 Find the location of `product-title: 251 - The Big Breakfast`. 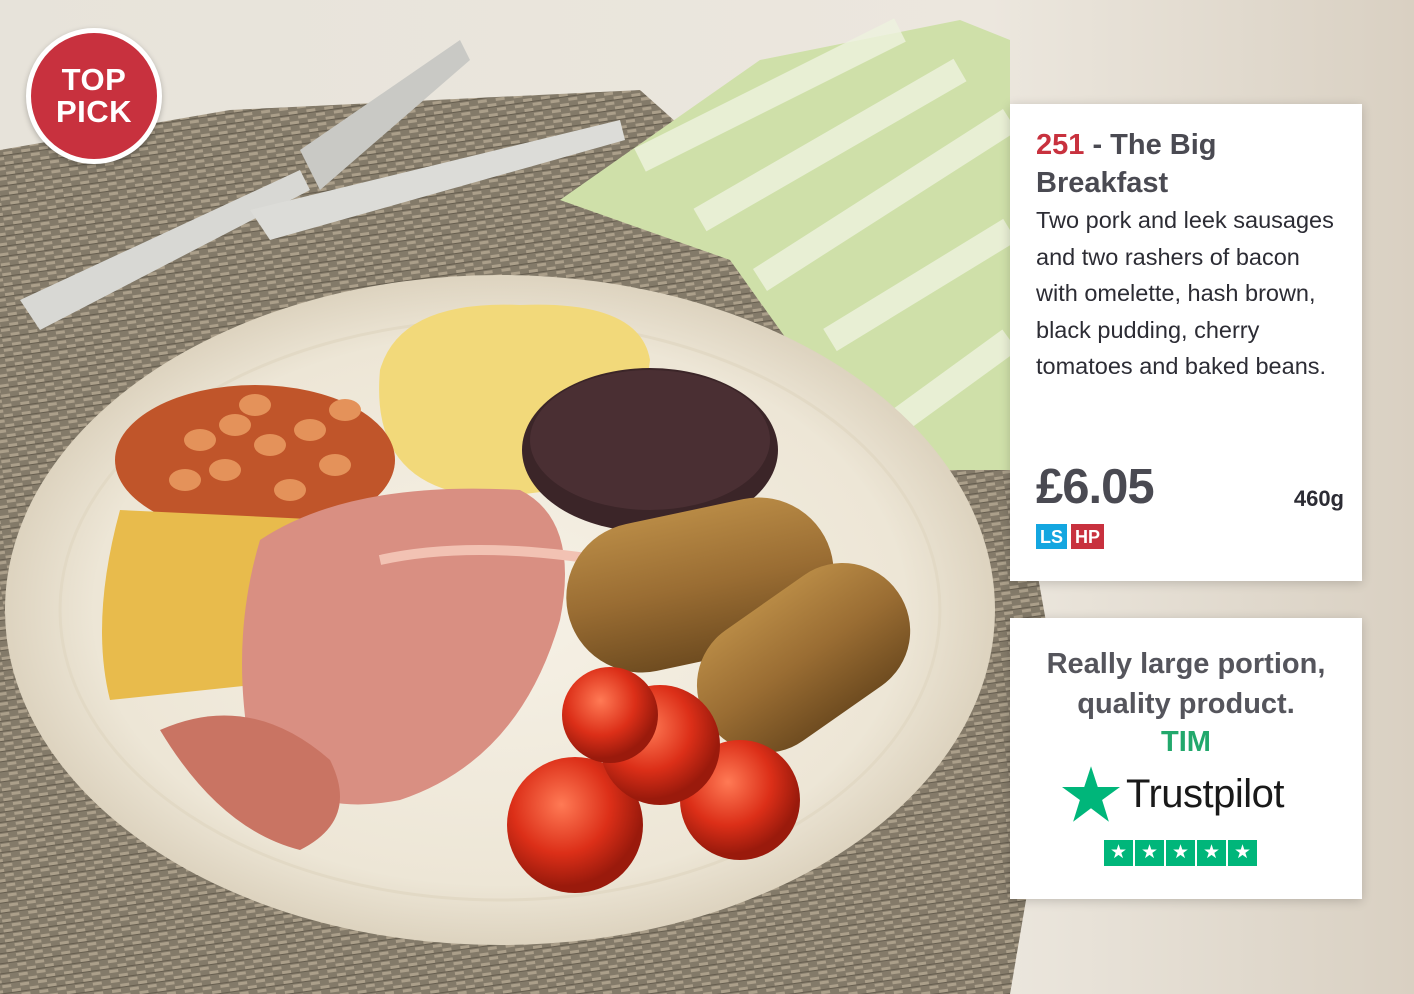

product-title: 251 - The Big Breakfast is located at coordinates (1191, 164).